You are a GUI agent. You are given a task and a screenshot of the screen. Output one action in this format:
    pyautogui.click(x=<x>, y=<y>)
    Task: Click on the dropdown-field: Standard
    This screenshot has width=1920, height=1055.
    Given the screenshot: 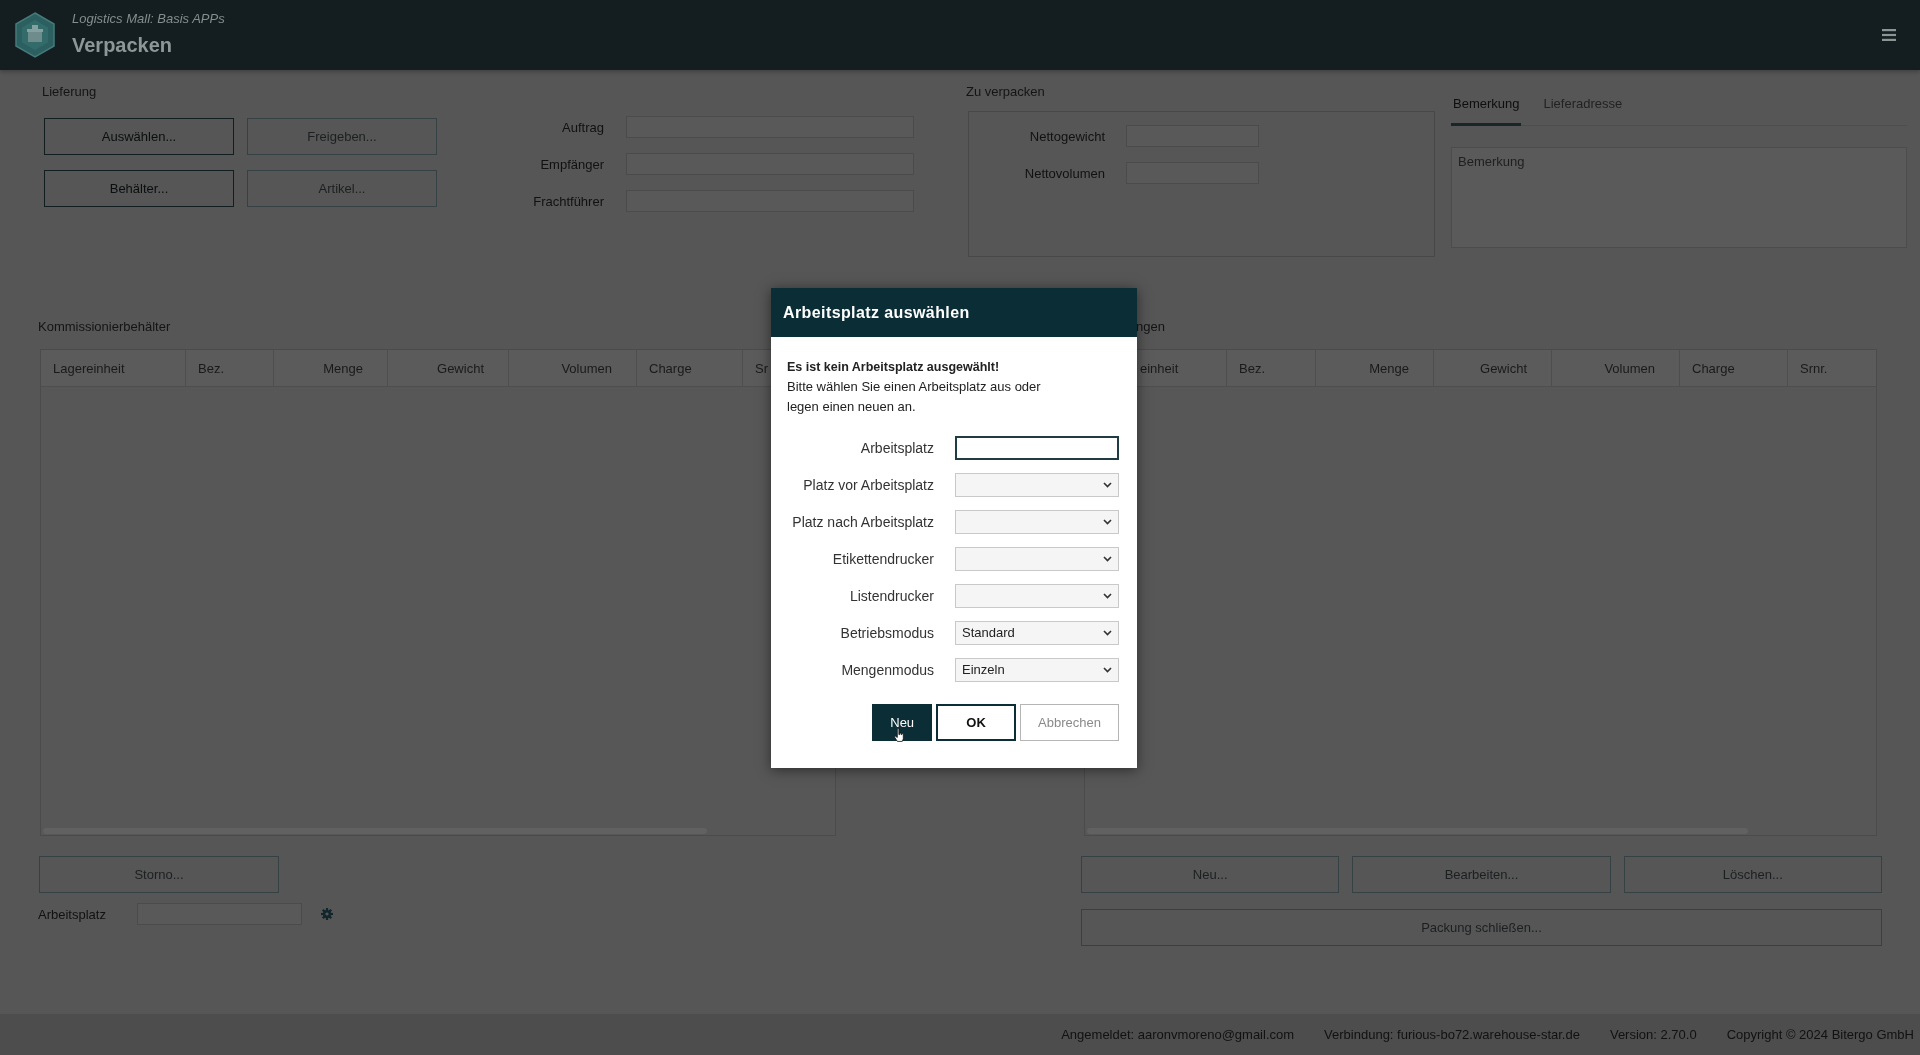 What is the action you would take?
    pyautogui.click(x=1037, y=632)
    